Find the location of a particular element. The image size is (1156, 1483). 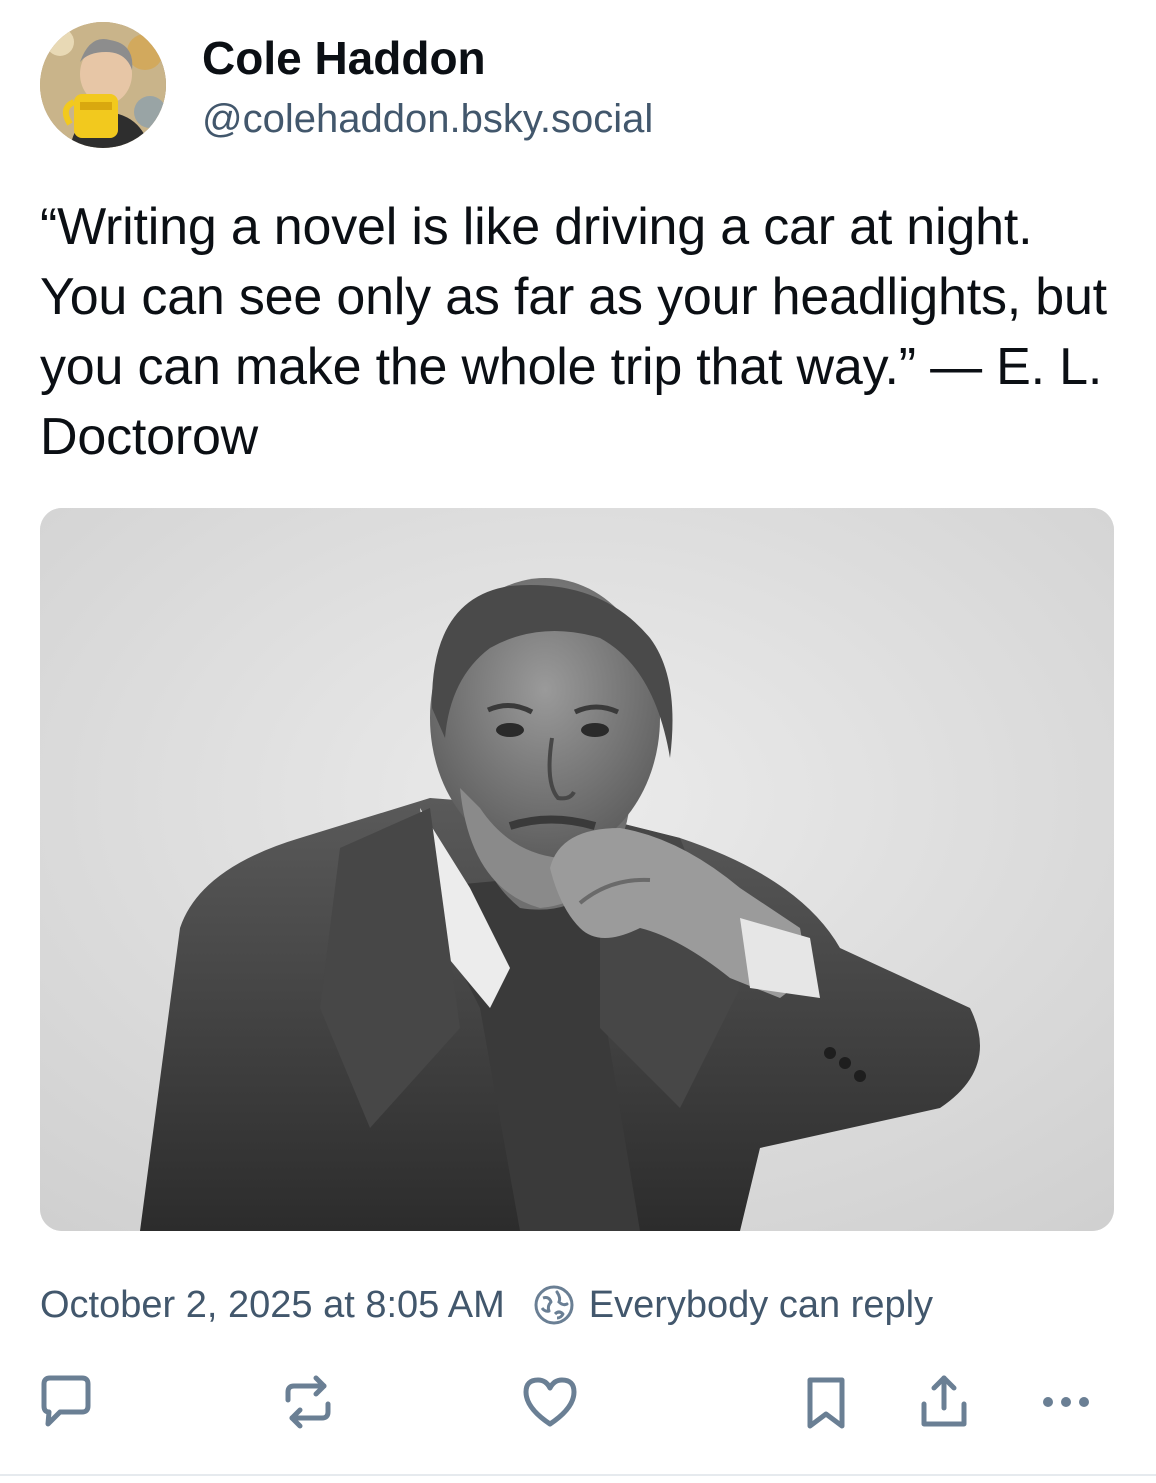

bookmark-button is located at coordinates (826, 1402).